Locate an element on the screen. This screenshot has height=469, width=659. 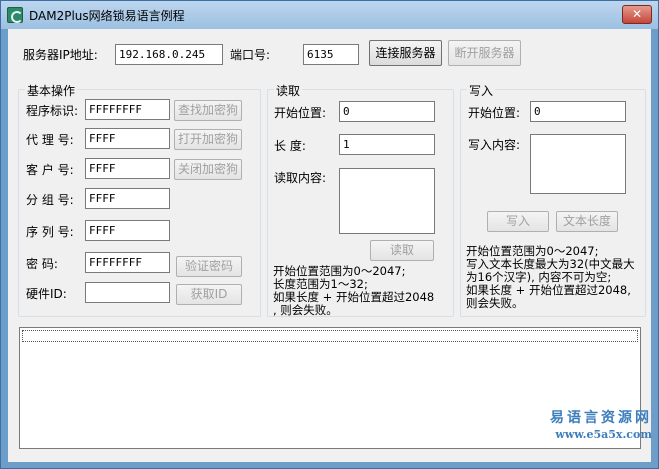
close-dongle-button: 关闭加密狗 is located at coordinates (208, 169).